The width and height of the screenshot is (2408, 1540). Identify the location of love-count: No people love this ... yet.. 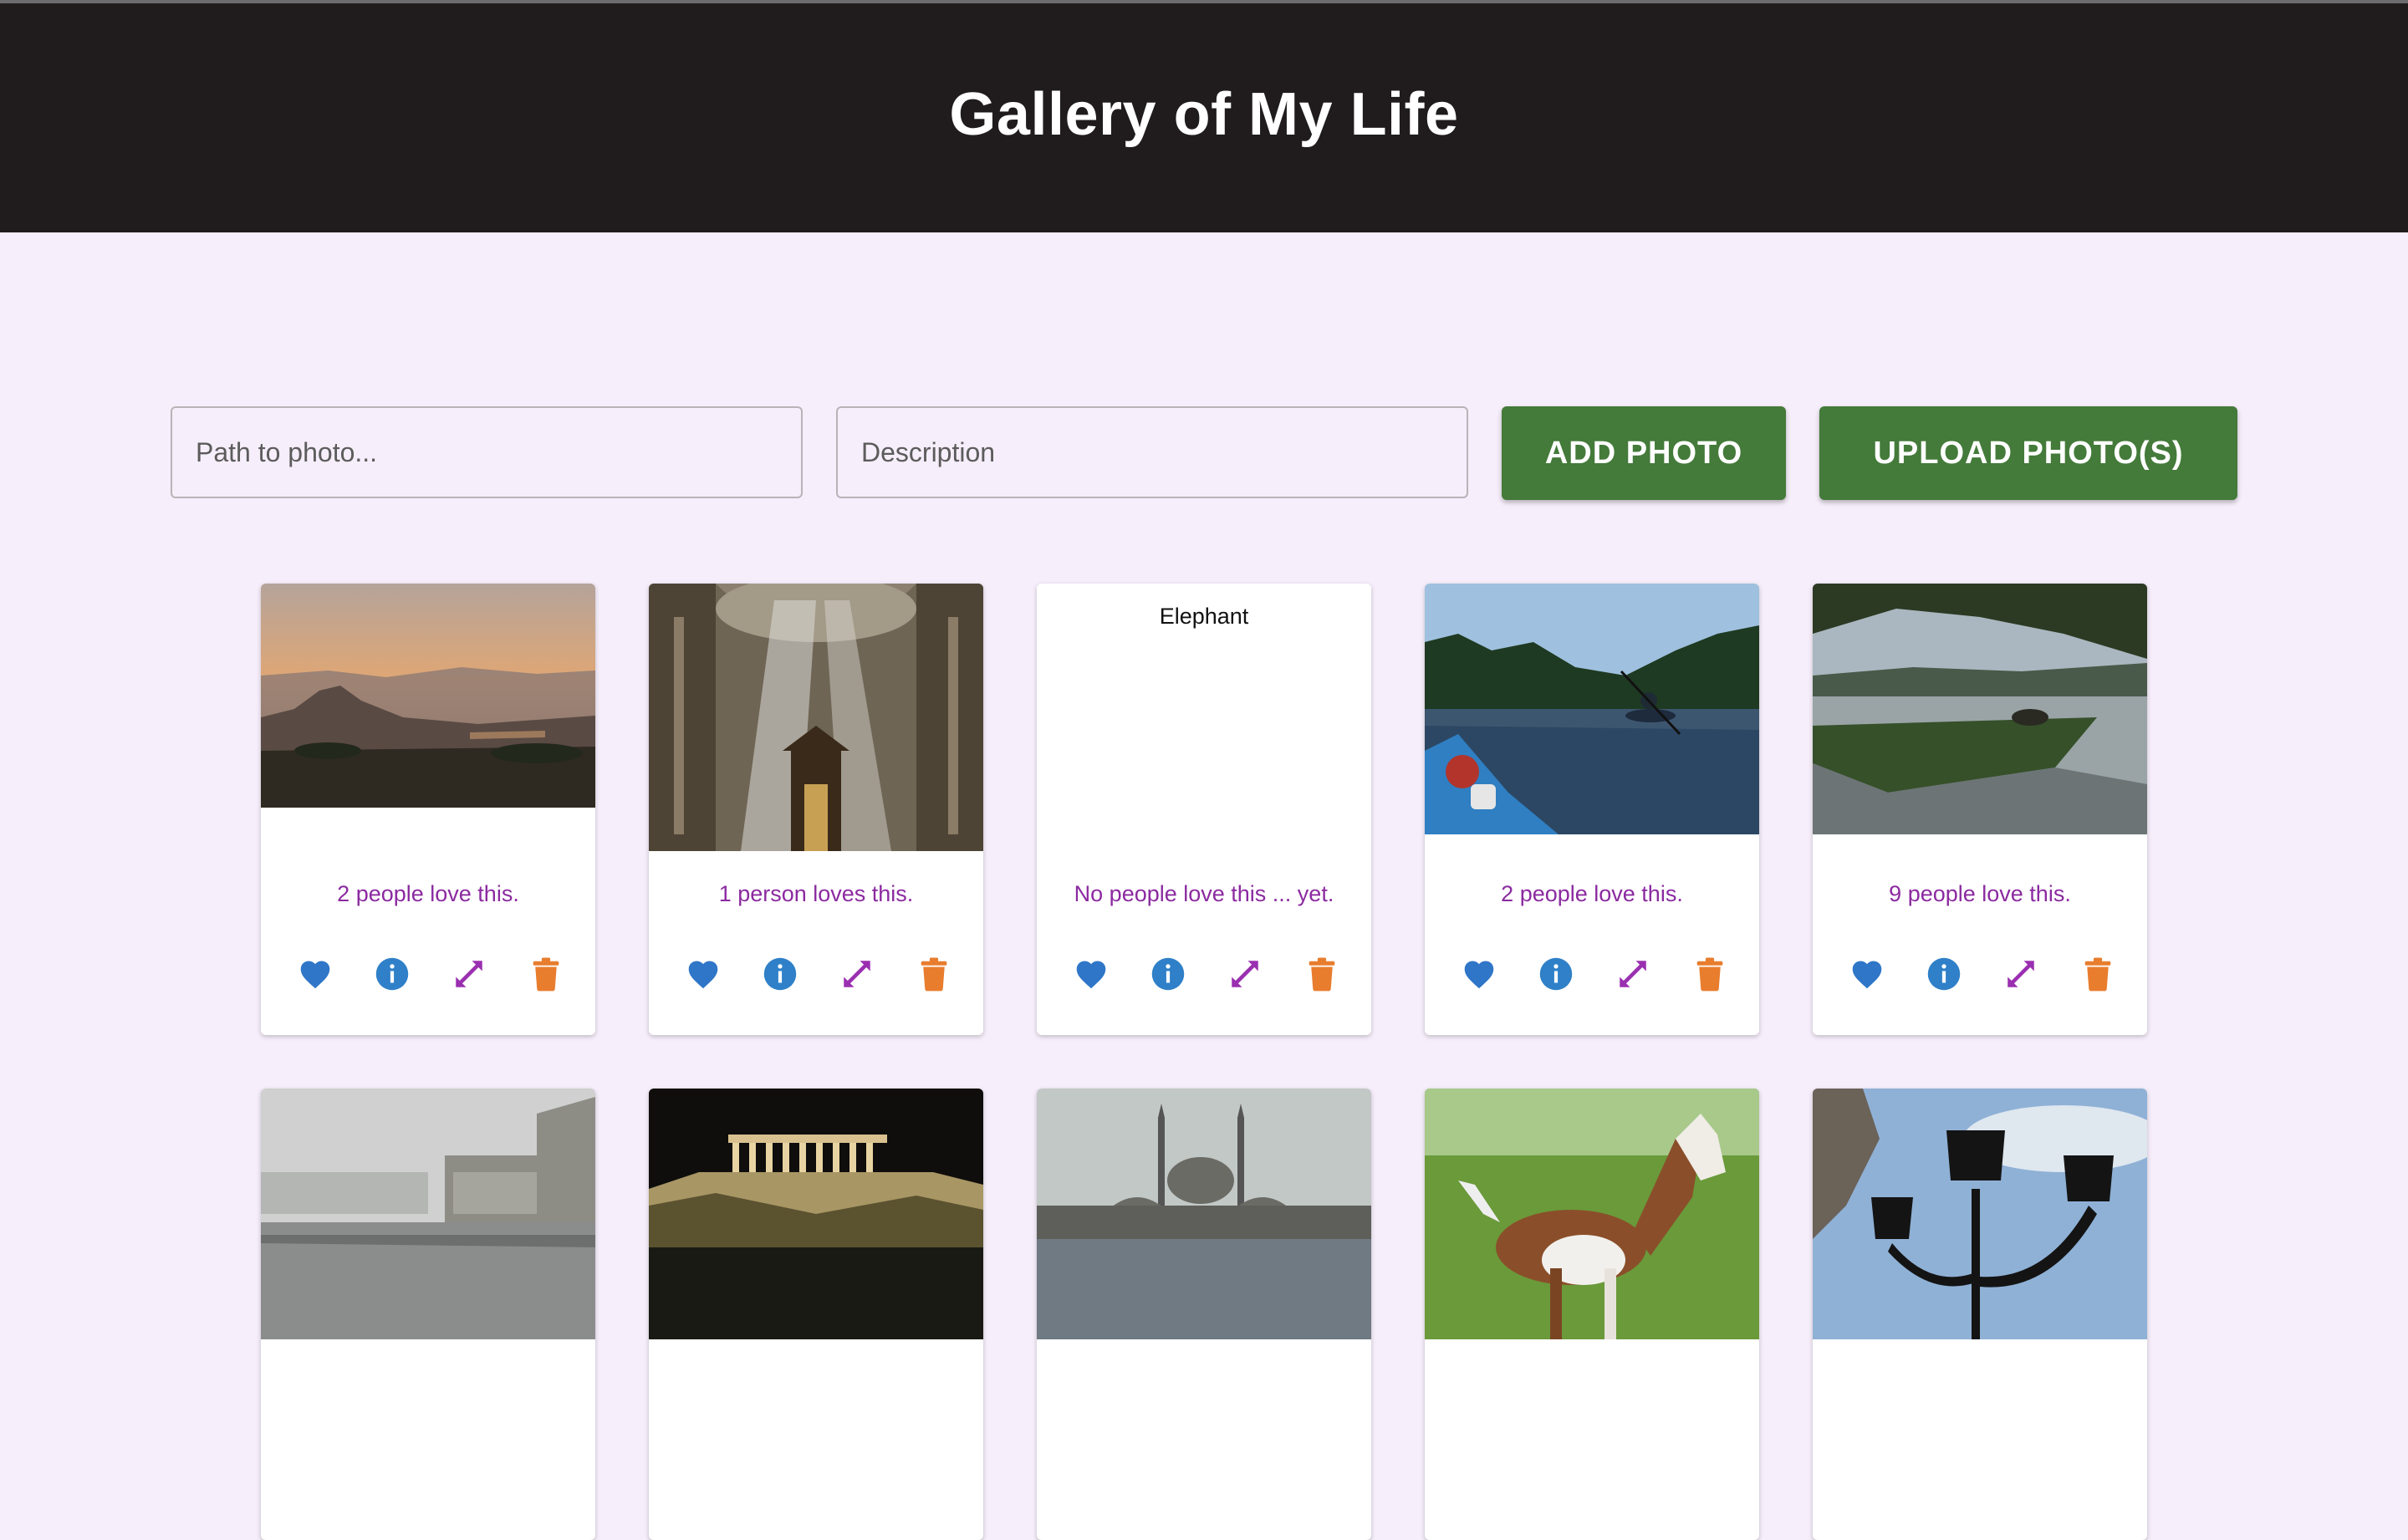
(1204, 894).